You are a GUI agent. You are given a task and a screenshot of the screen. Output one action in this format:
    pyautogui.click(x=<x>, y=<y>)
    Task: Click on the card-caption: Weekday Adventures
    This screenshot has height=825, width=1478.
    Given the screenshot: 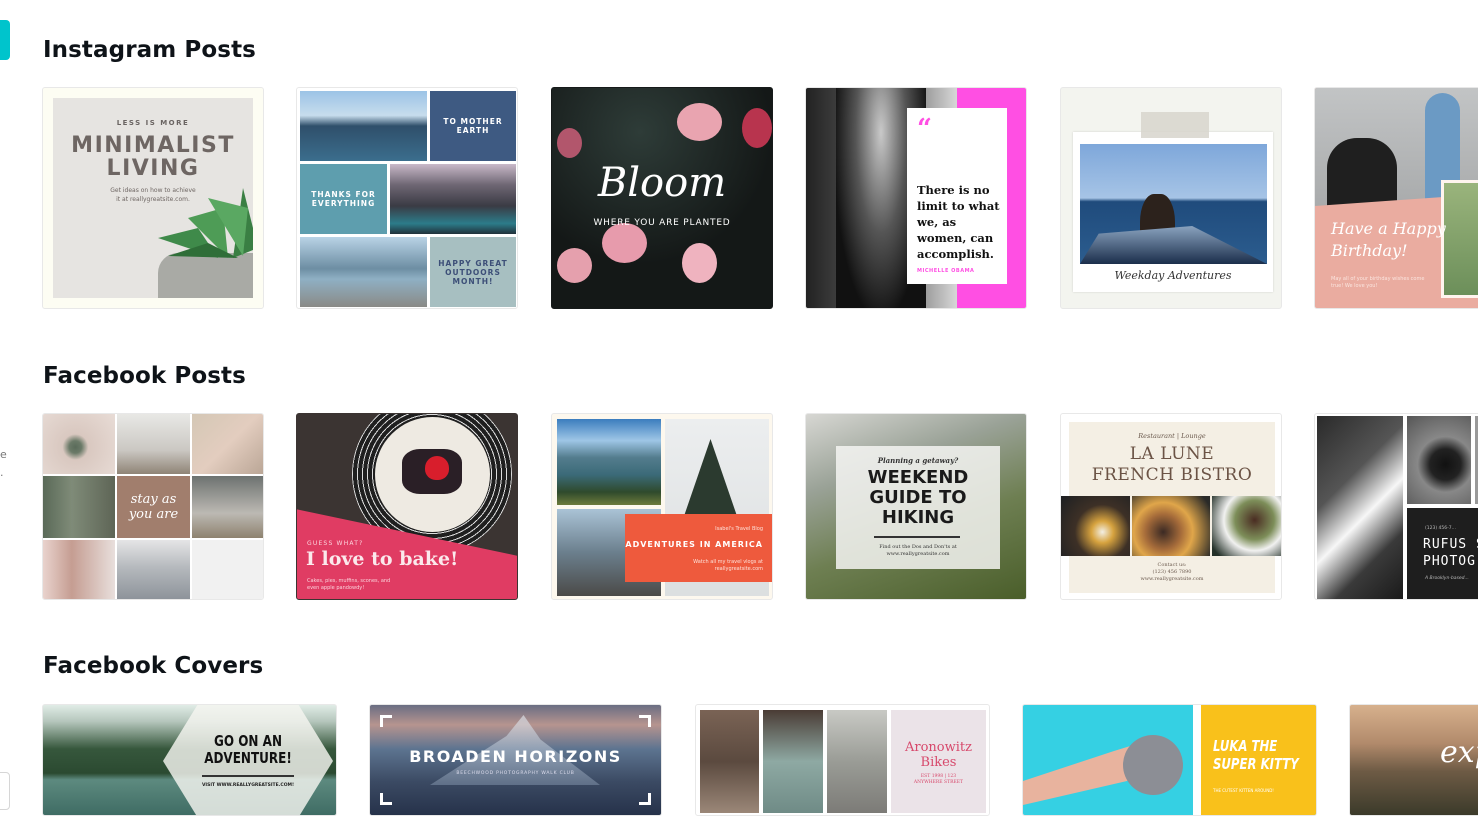 What is the action you would take?
    pyautogui.click(x=1173, y=275)
    